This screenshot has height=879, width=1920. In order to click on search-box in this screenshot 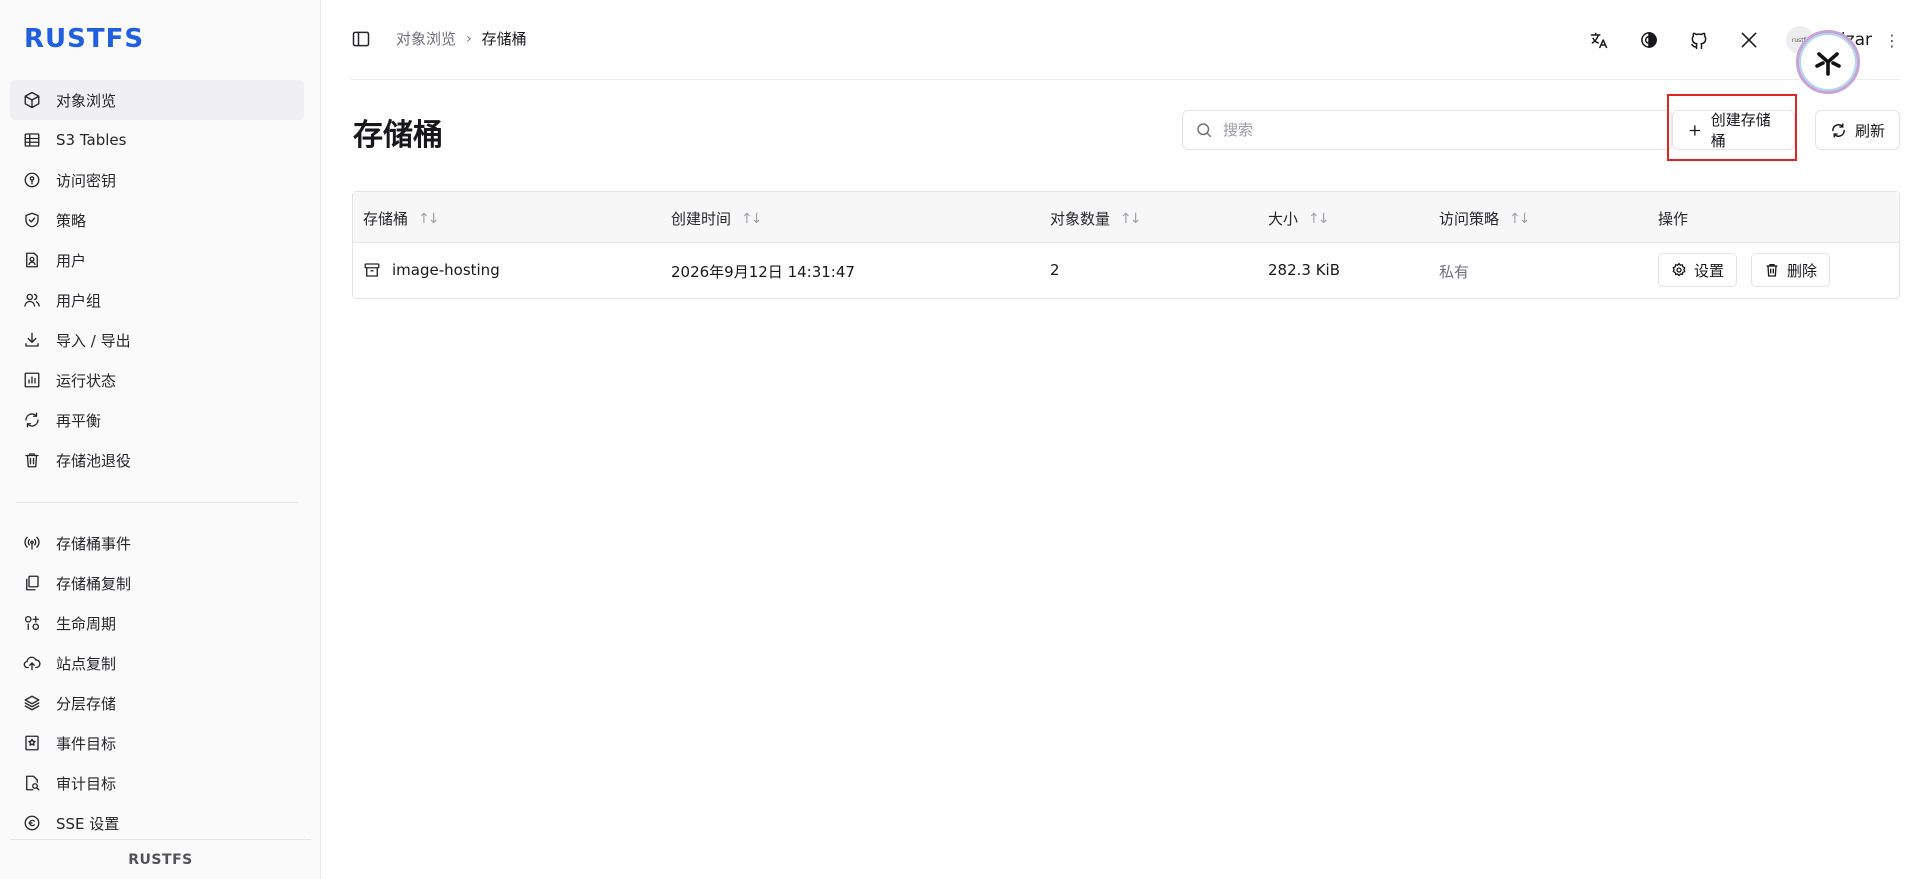, I will do `click(1427, 130)`.